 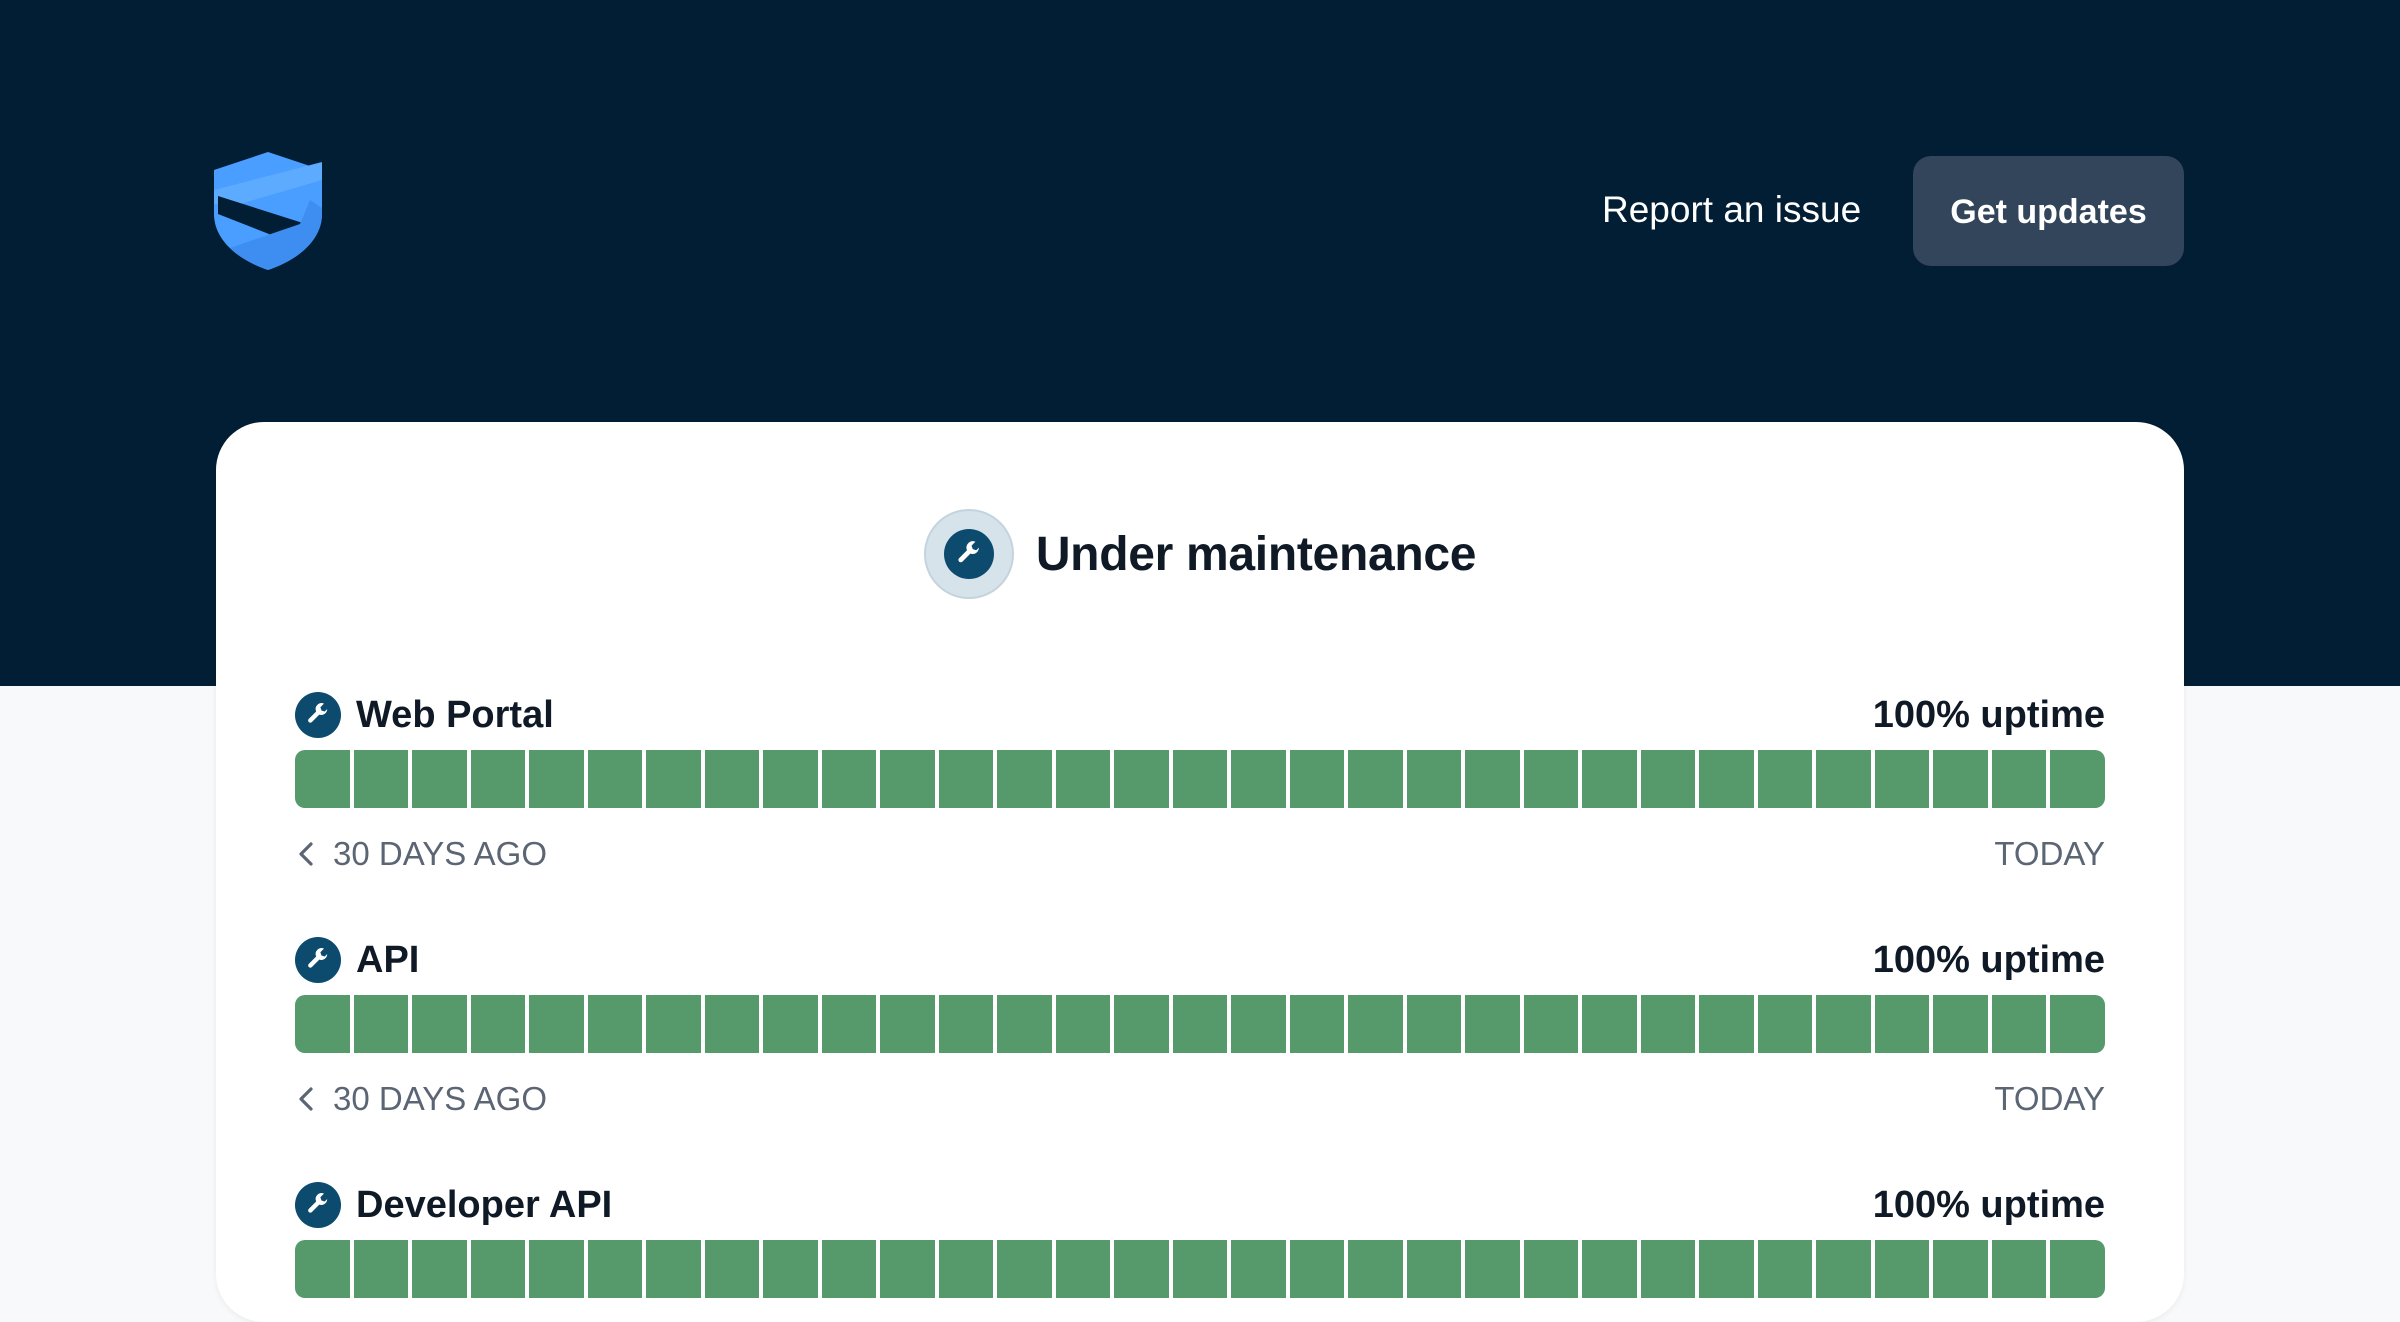 What do you see at coordinates (1200, 1099) in the screenshot?
I see `date-range: 30 DAYS AGO TODAY` at bounding box center [1200, 1099].